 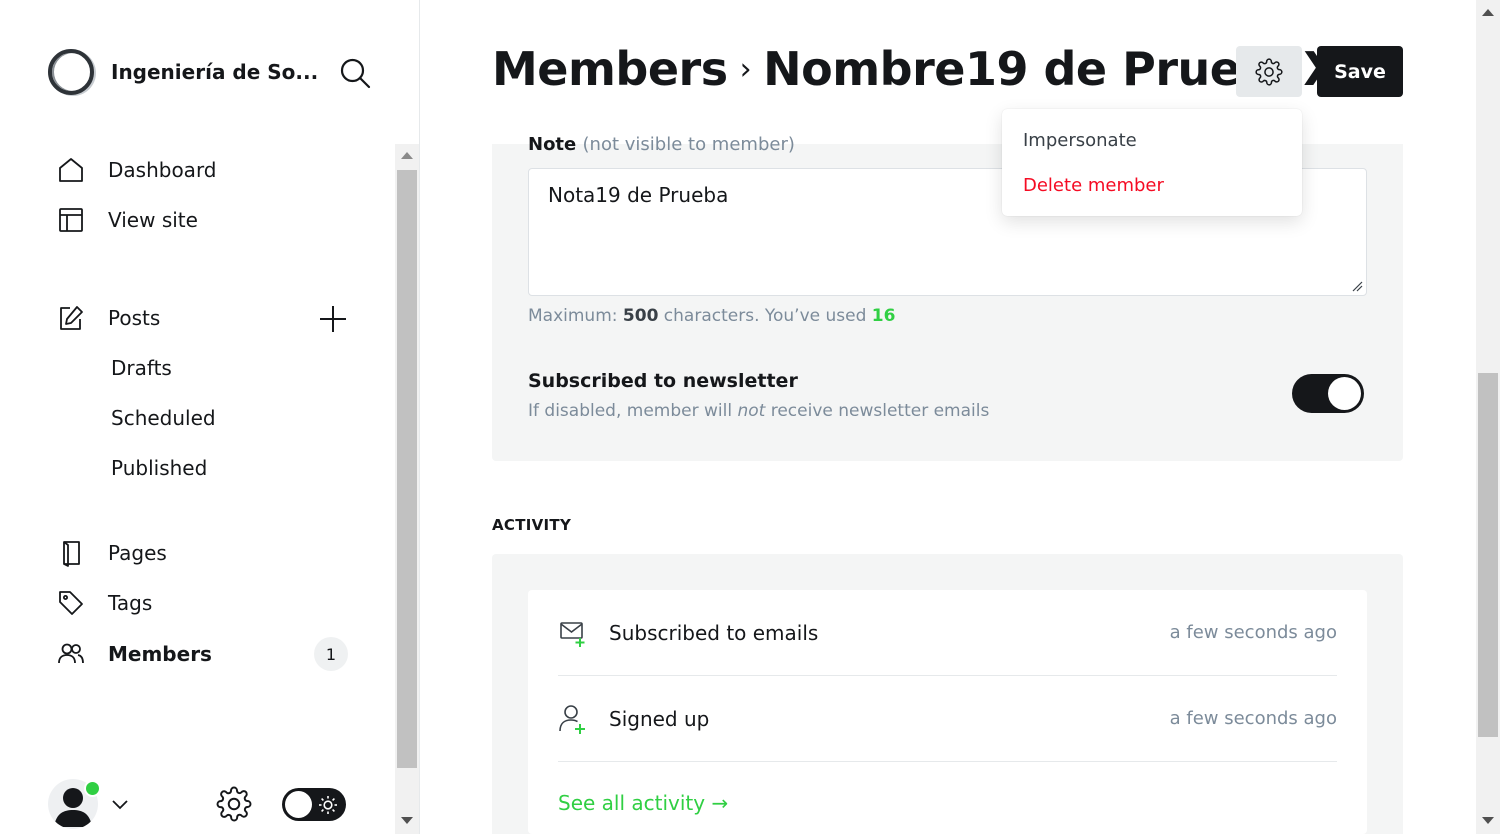 What do you see at coordinates (71, 170) in the screenshot?
I see `home-icon` at bounding box center [71, 170].